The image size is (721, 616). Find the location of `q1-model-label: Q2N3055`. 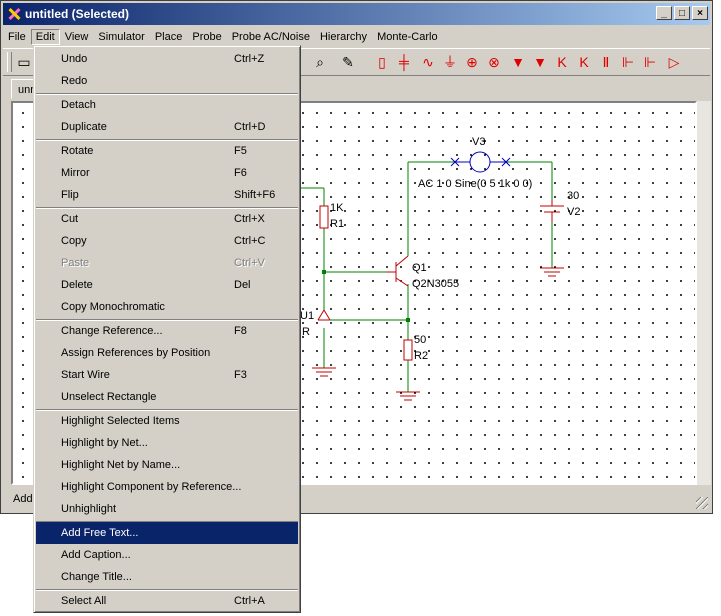

q1-model-label: Q2N3055 is located at coordinates (436, 284).